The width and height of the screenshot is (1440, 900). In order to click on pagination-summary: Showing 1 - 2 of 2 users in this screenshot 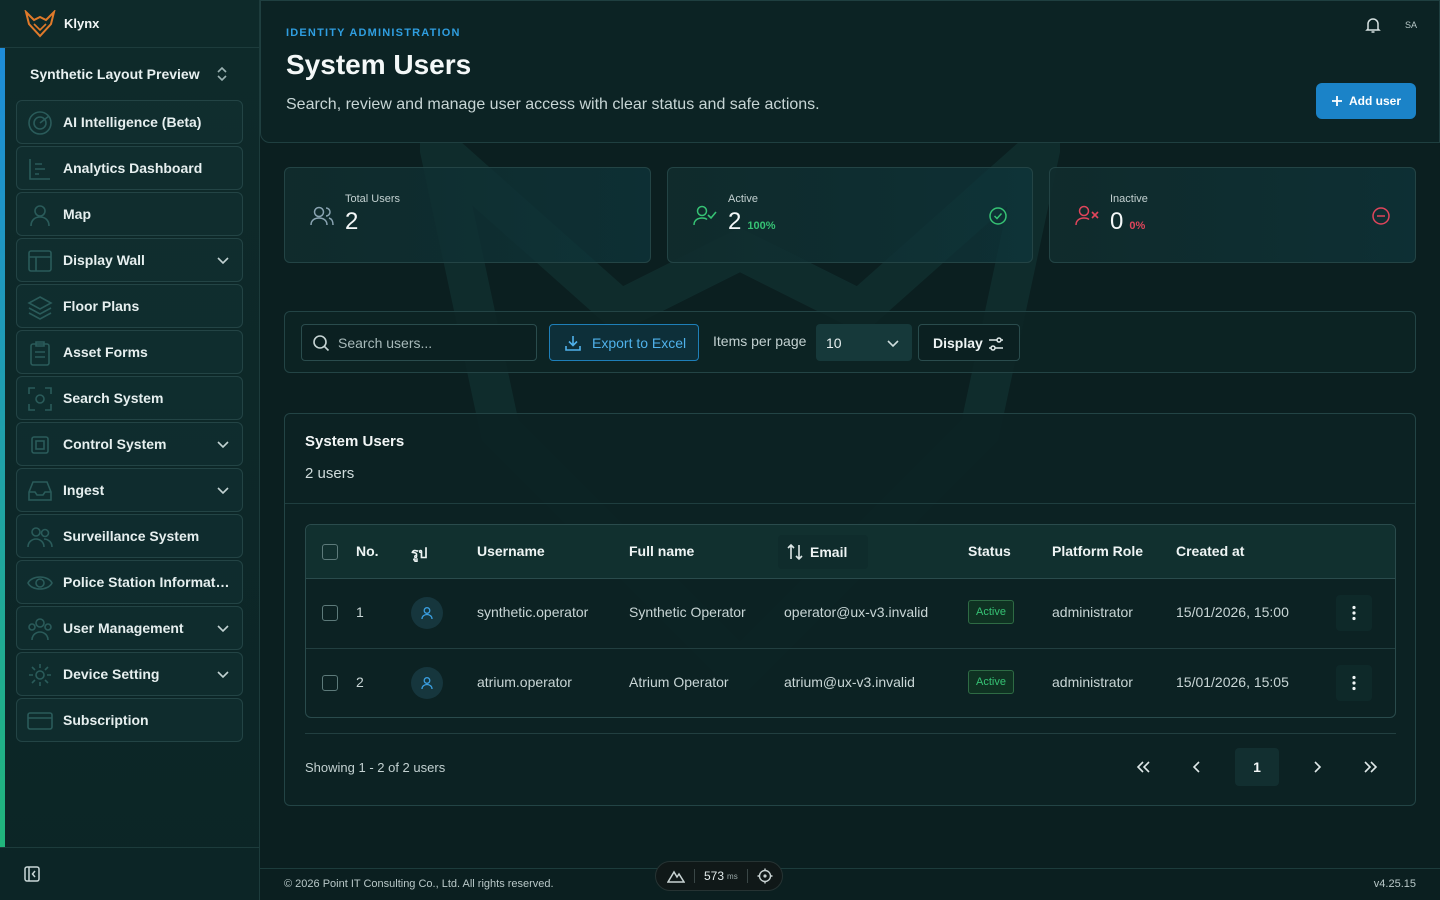, I will do `click(375, 767)`.